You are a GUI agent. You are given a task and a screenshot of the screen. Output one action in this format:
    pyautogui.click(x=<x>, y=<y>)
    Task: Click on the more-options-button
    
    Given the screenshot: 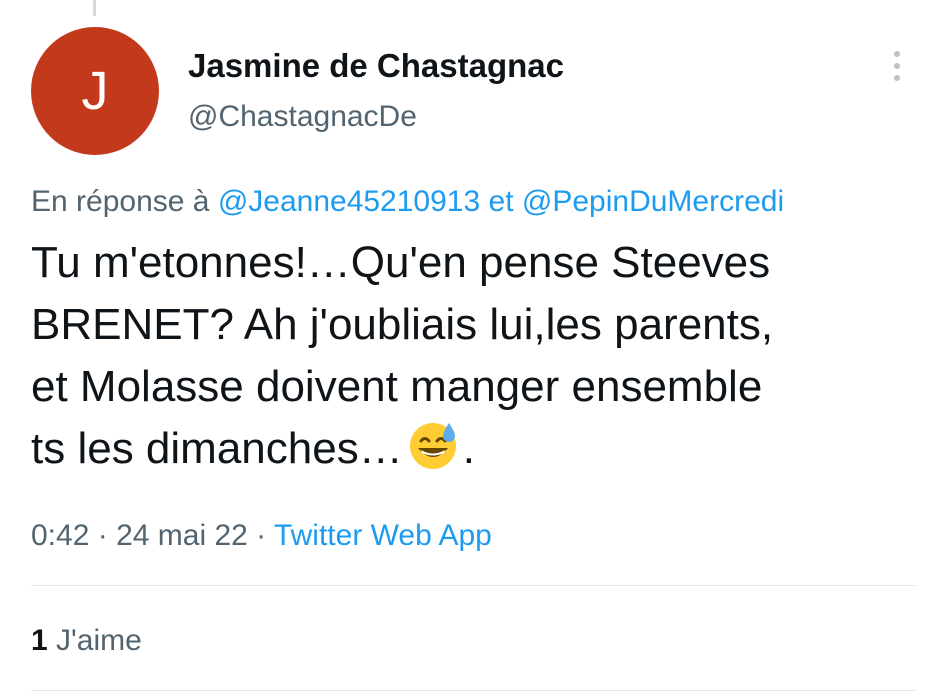 What is the action you would take?
    pyautogui.click(x=897, y=66)
    